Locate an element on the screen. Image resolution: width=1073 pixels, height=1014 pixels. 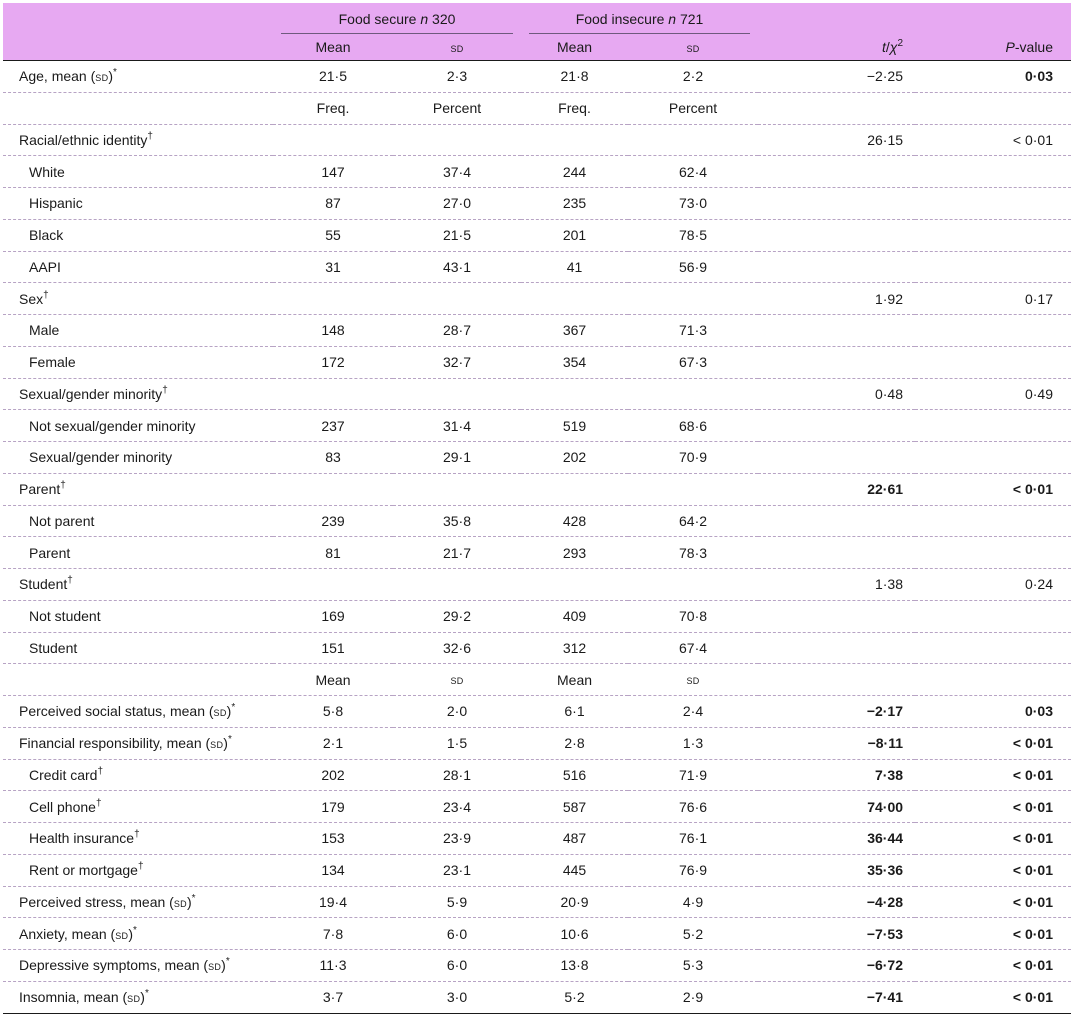
row-label: Insomnia, mean (SD)* is located at coordinates (138, 997).